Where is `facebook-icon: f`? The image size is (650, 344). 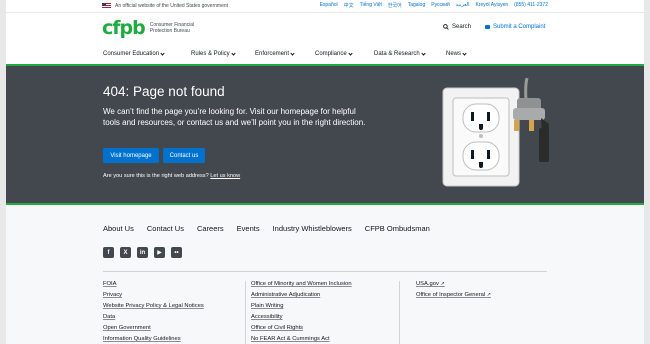 facebook-icon: f is located at coordinates (108, 252).